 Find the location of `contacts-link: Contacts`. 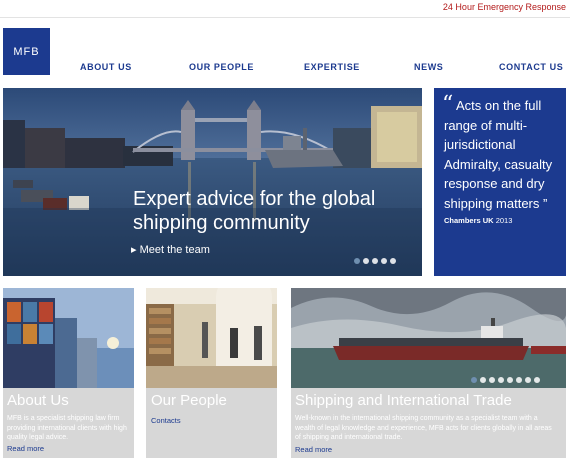

contacts-link: Contacts is located at coordinates (166, 420).